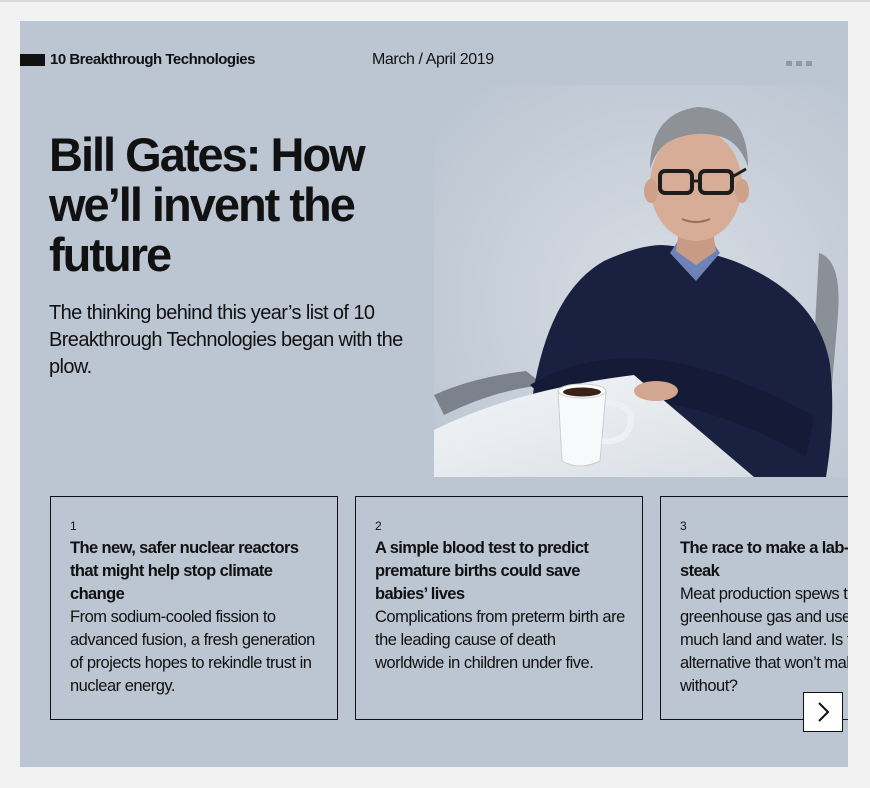  I want to click on card-number: 1, so click(73, 526).